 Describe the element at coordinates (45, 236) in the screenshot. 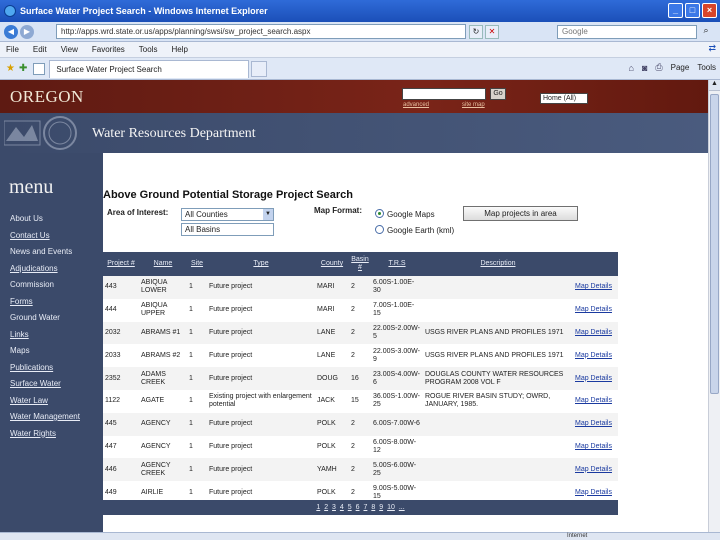

I see `sidebar-item-contact-us: Contact Us` at that location.